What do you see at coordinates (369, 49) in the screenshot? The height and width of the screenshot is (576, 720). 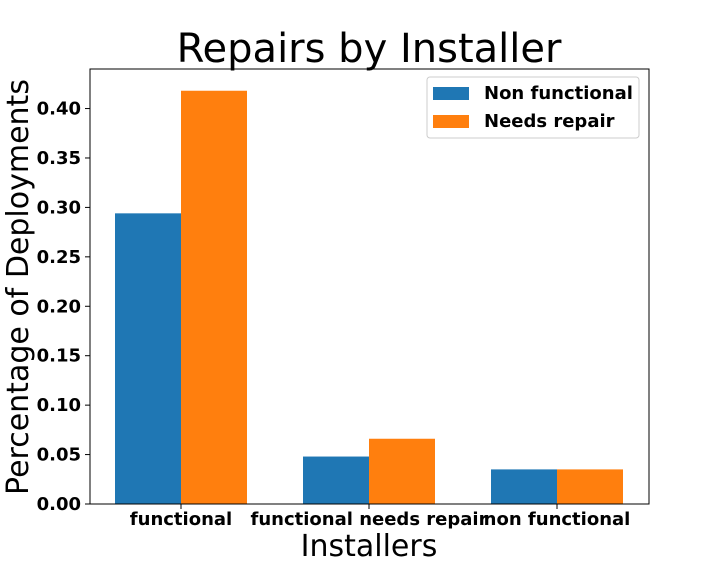 I see `chart-title: Repairs by Installer` at bounding box center [369, 49].